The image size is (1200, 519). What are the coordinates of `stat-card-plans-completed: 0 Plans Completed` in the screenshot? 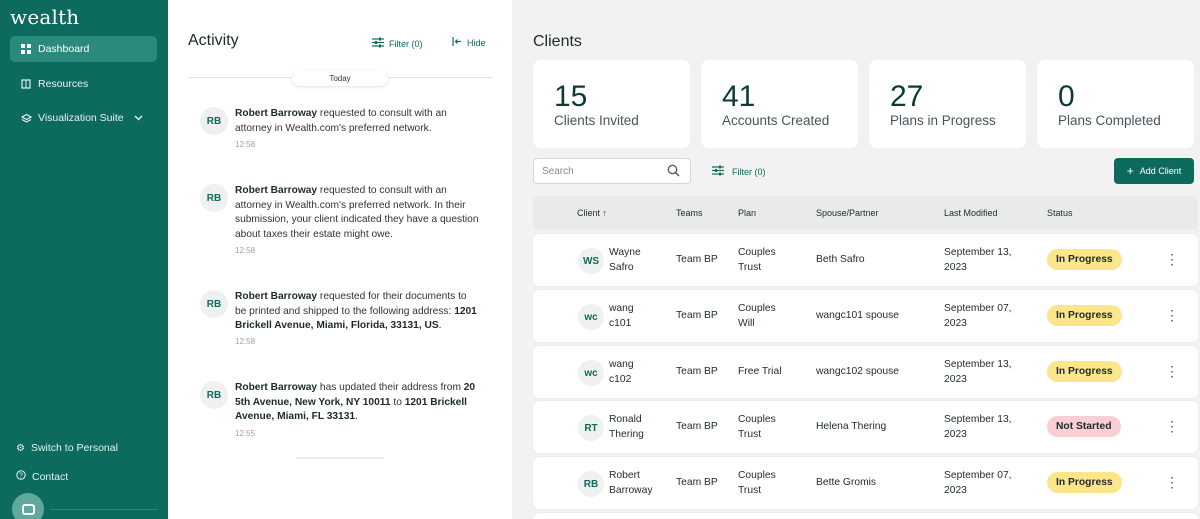 It's located at (1115, 104).